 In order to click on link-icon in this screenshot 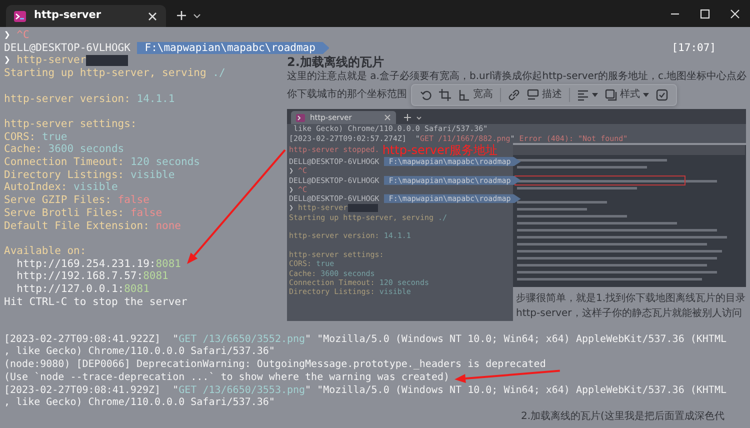, I will do `click(514, 95)`.